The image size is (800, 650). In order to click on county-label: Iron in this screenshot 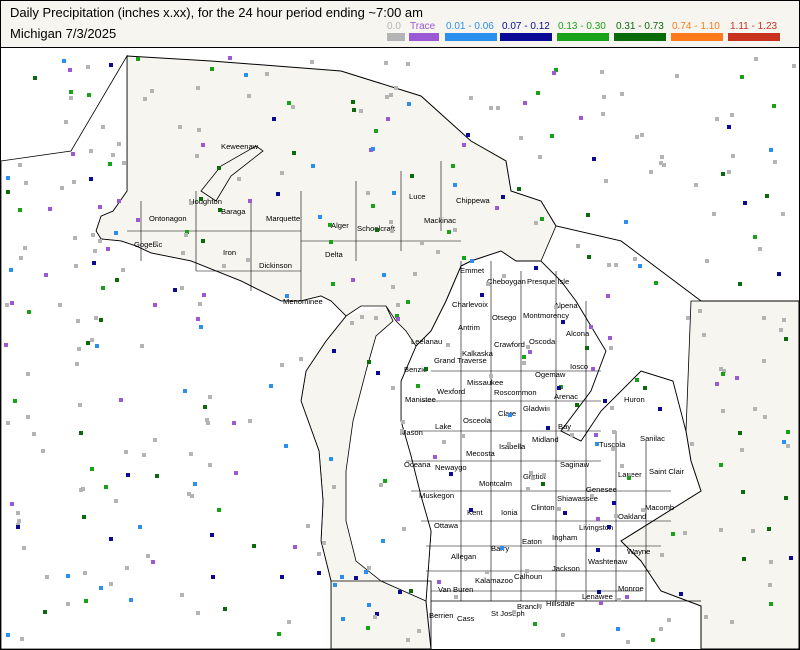, I will do `click(229, 252)`.